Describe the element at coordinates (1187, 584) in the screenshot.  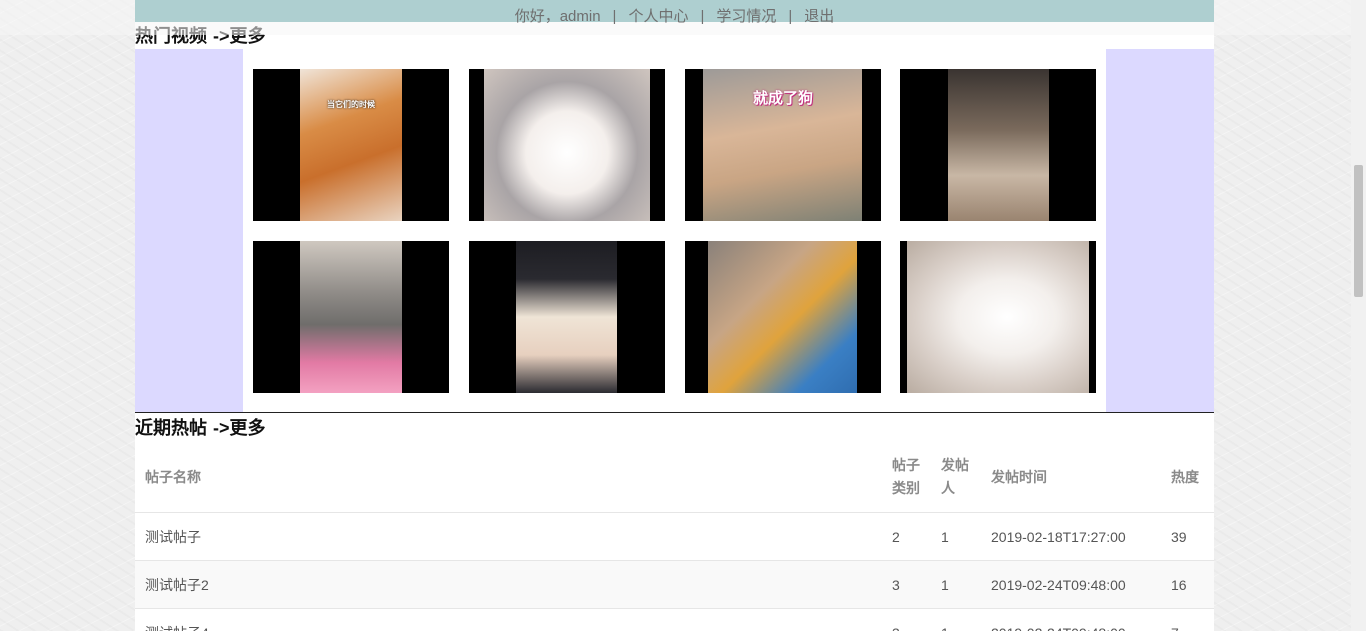
I see `post-heat-cell: 16` at that location.